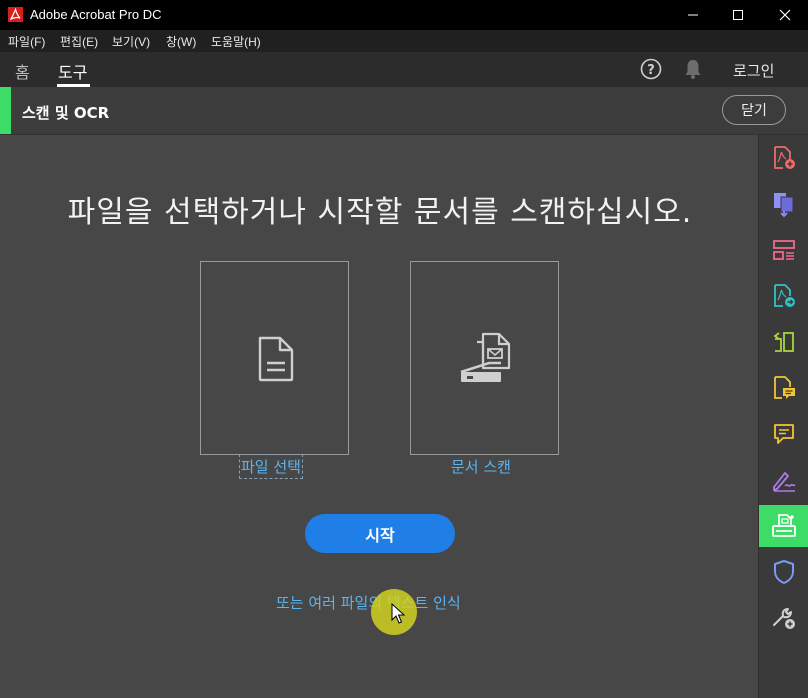  I want to click on select-file-card, so click(274, 358).